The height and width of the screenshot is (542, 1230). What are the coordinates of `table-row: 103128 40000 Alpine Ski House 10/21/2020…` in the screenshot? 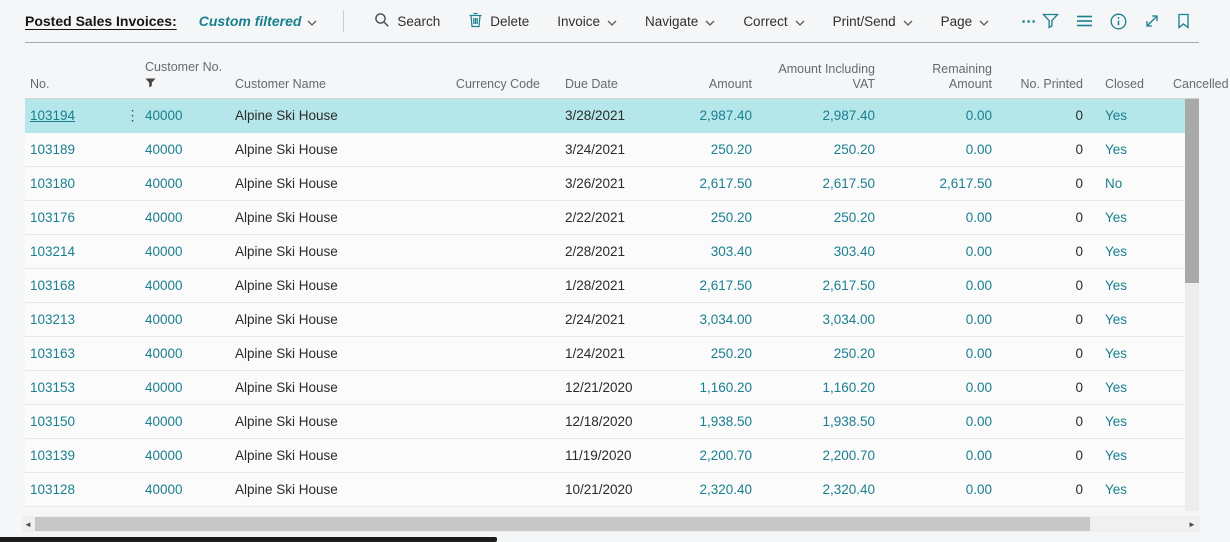 It's located at (612, 490).